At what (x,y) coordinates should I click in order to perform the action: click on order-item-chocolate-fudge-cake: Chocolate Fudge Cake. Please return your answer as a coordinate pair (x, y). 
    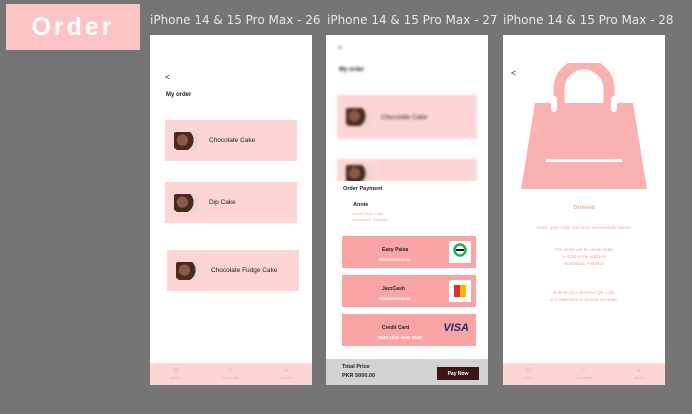
    Looking at the image, I should click on (233, 270).